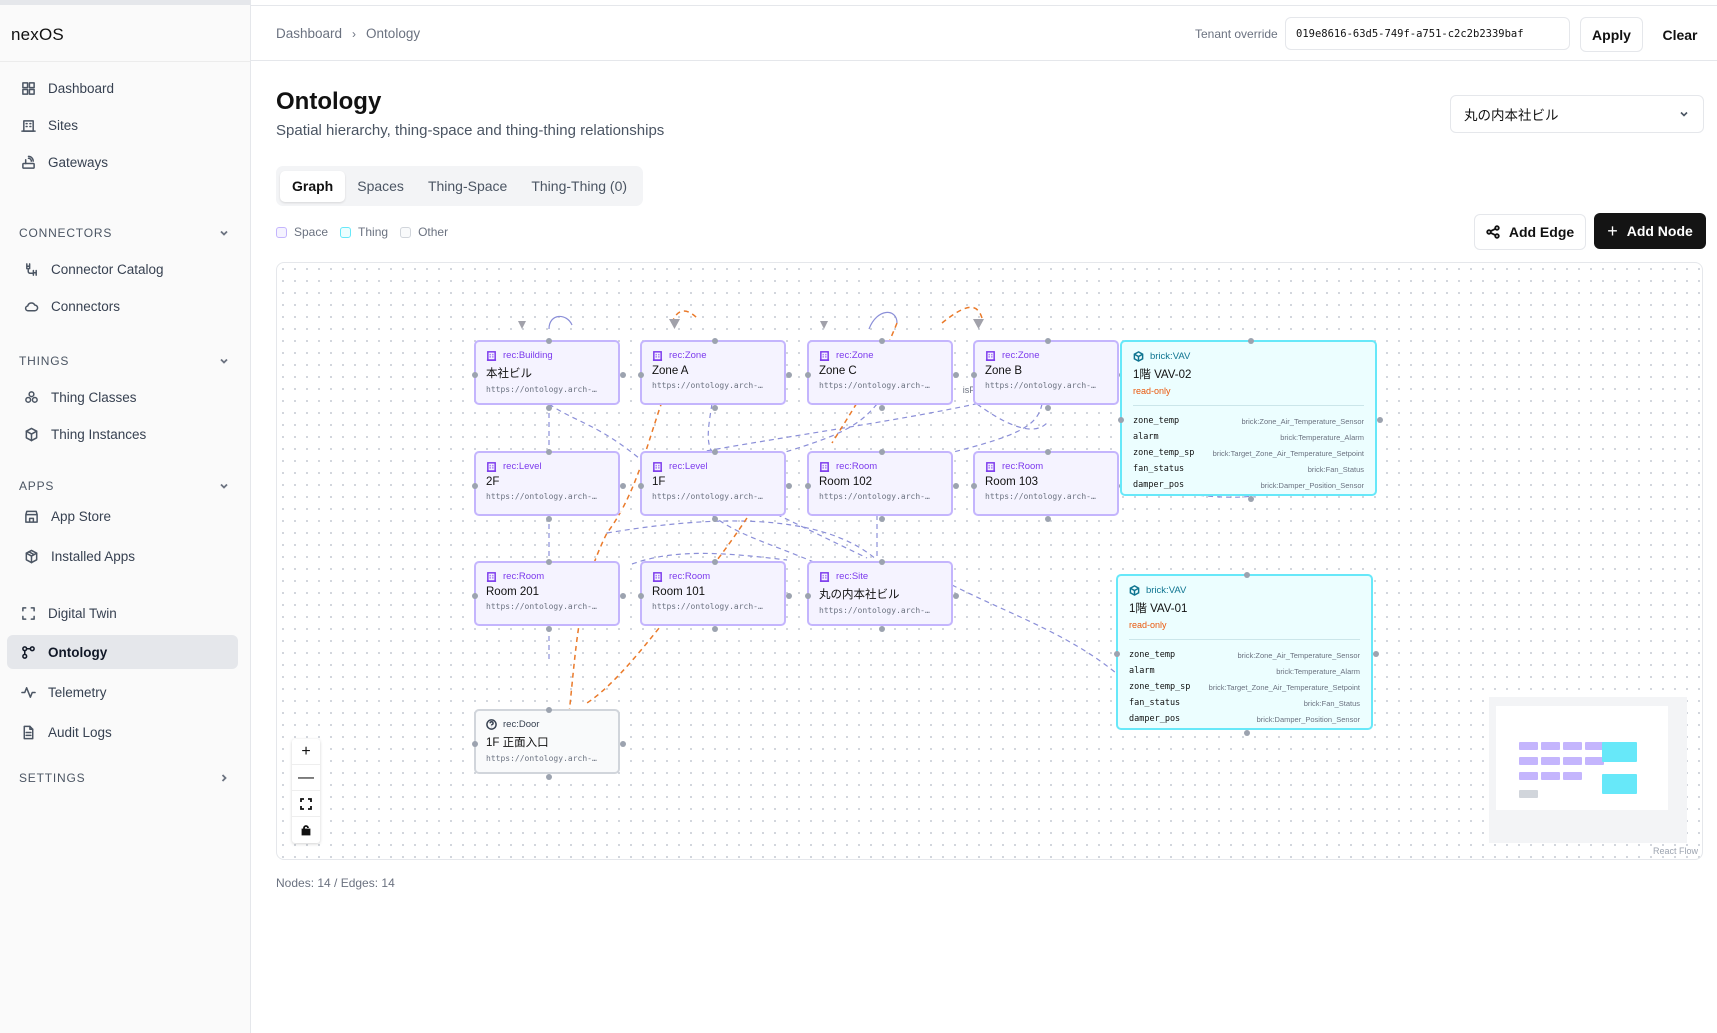  What do you see at coordinates (124, 778) in the screenshot?
I see `section-settings: SETTINGS` at bounding box center [124, 778].